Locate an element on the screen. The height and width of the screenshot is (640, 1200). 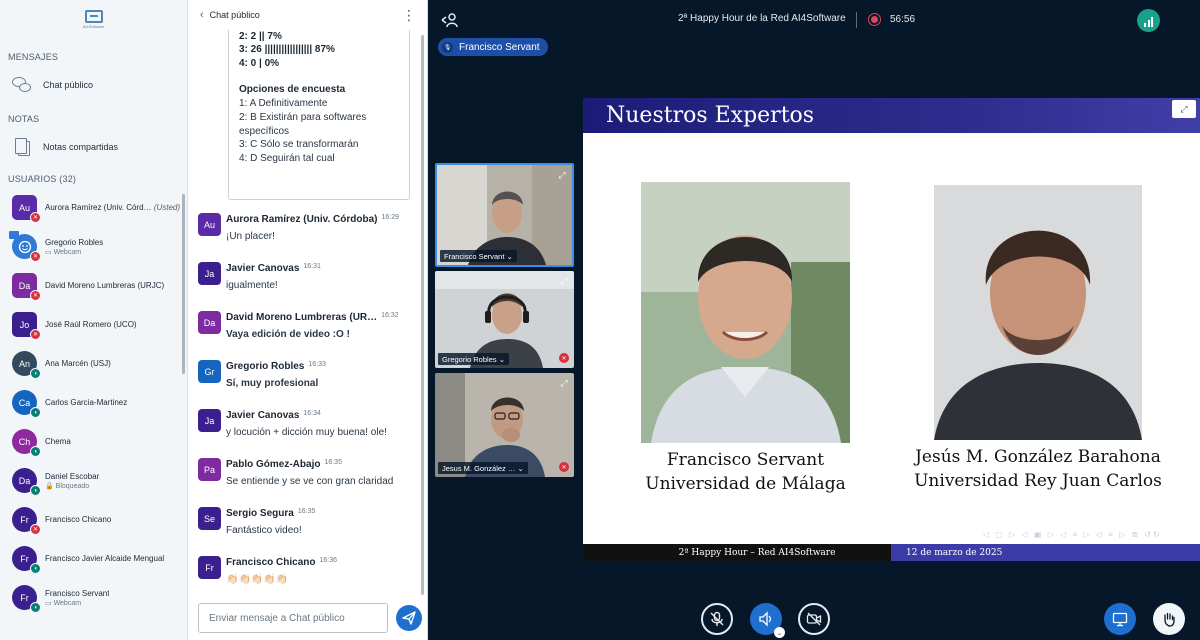
chat-message-input is located at coordinates (293, 618).